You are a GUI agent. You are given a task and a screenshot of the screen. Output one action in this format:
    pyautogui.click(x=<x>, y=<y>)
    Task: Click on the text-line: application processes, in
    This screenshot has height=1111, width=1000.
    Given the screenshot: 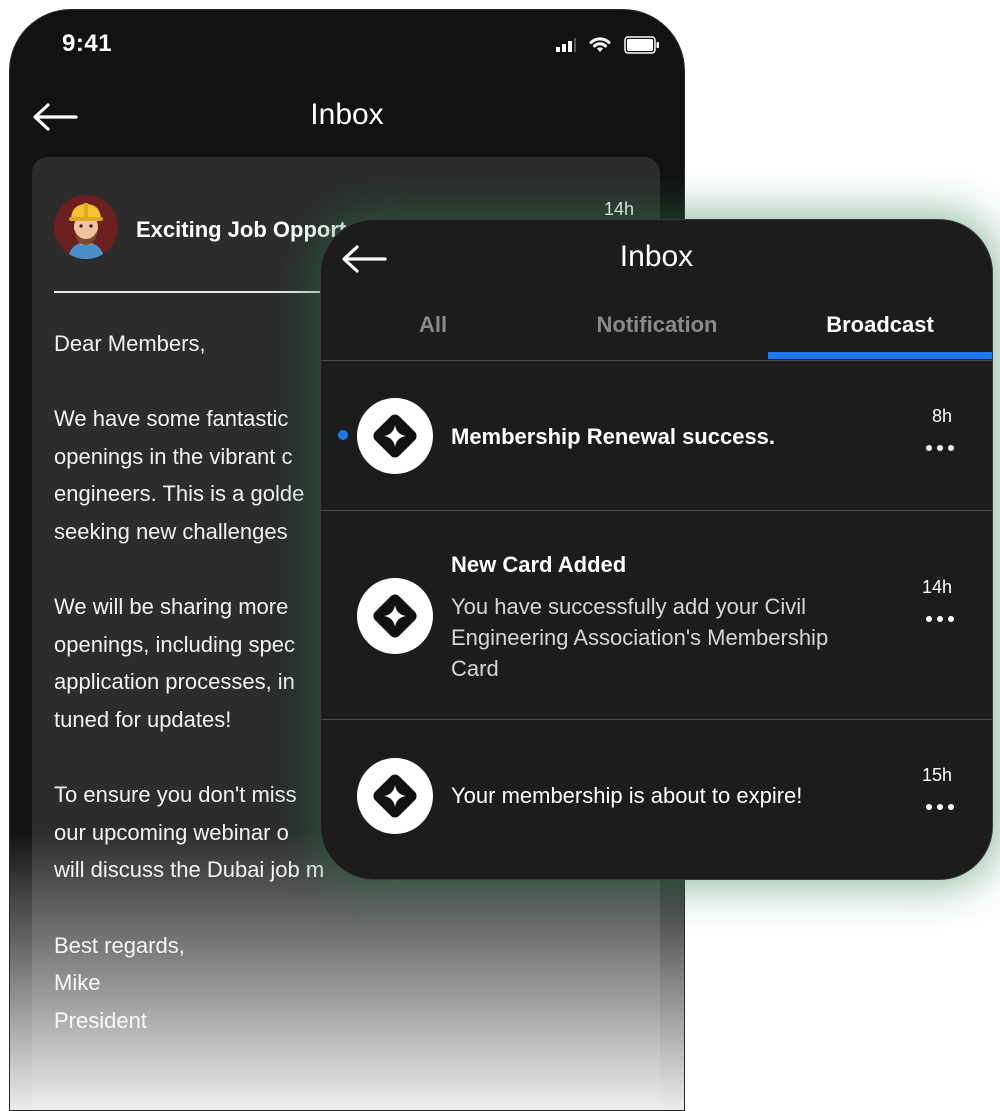 What is the action you would take?
    pyautogui.click(x=174, y=682)
    